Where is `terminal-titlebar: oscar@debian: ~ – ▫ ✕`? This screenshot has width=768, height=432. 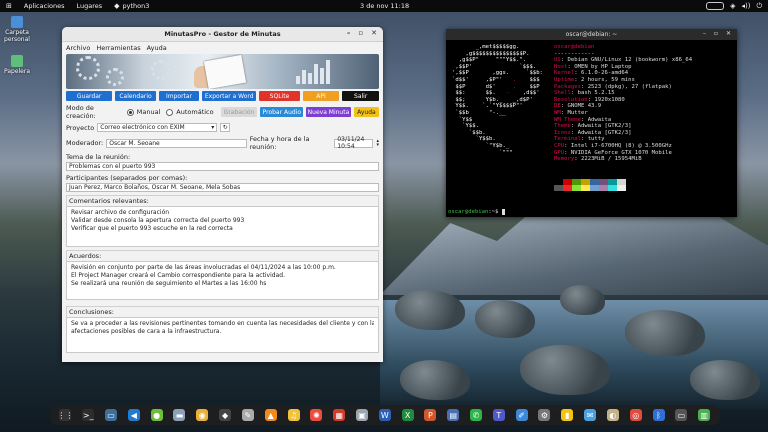 terminal-titlebar: oscar@debian: ~ – ▫ ✕ is located at coordinates (591, 34).